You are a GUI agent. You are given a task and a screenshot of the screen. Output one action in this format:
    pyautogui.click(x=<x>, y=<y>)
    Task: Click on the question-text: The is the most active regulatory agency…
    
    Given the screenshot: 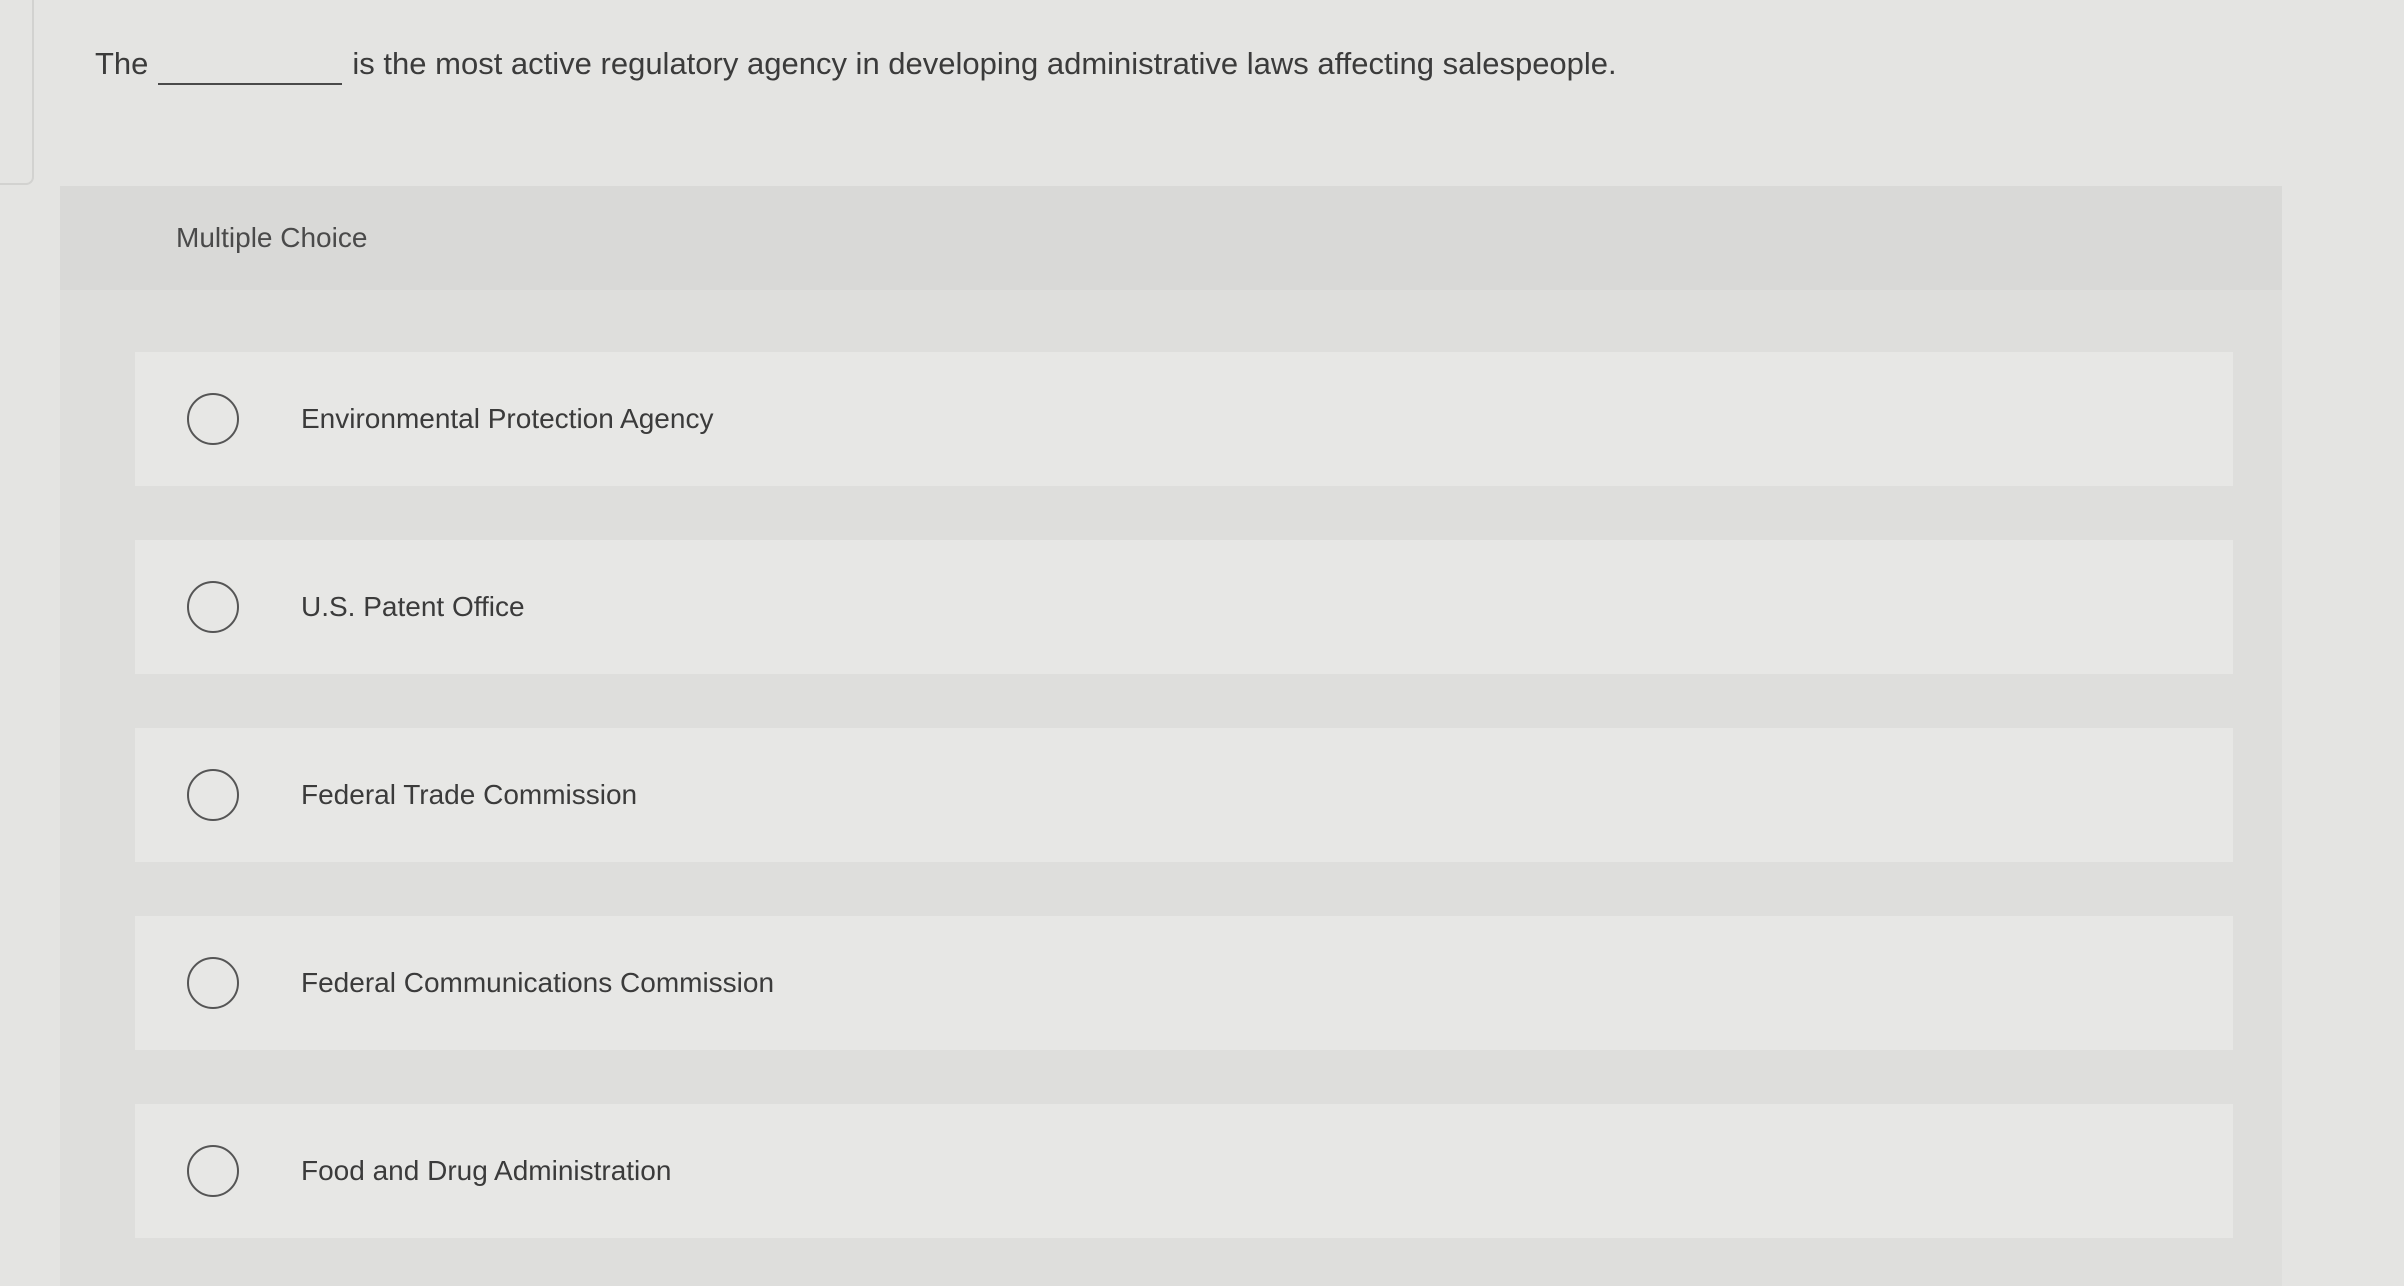 What is the action you would take?
    pyautogui.click(x=1195, y=64)
    